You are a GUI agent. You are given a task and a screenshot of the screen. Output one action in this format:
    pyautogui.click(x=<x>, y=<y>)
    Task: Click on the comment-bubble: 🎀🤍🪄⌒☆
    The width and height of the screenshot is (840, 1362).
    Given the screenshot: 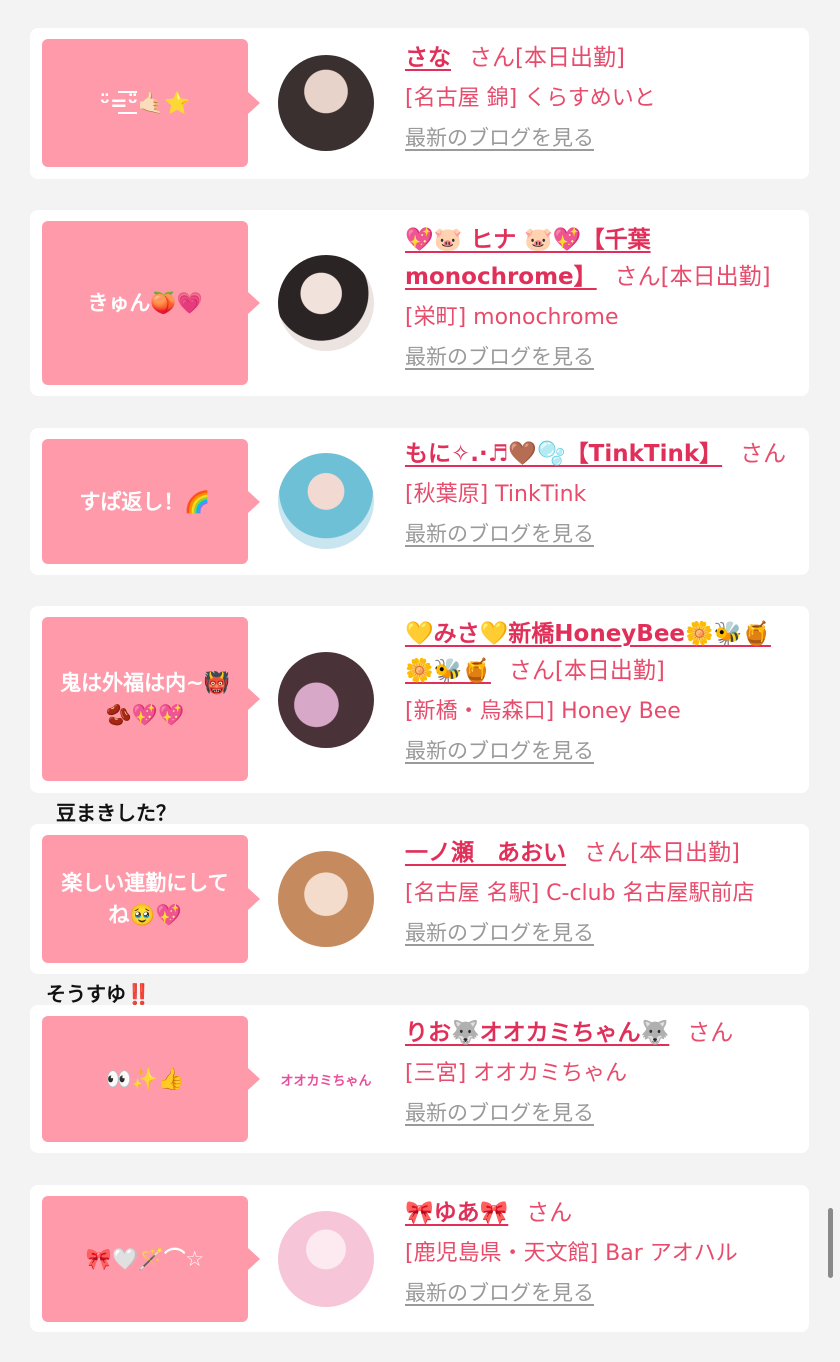 What is the action you would take?
    pyautogui.click(x=151, y=1259)
    